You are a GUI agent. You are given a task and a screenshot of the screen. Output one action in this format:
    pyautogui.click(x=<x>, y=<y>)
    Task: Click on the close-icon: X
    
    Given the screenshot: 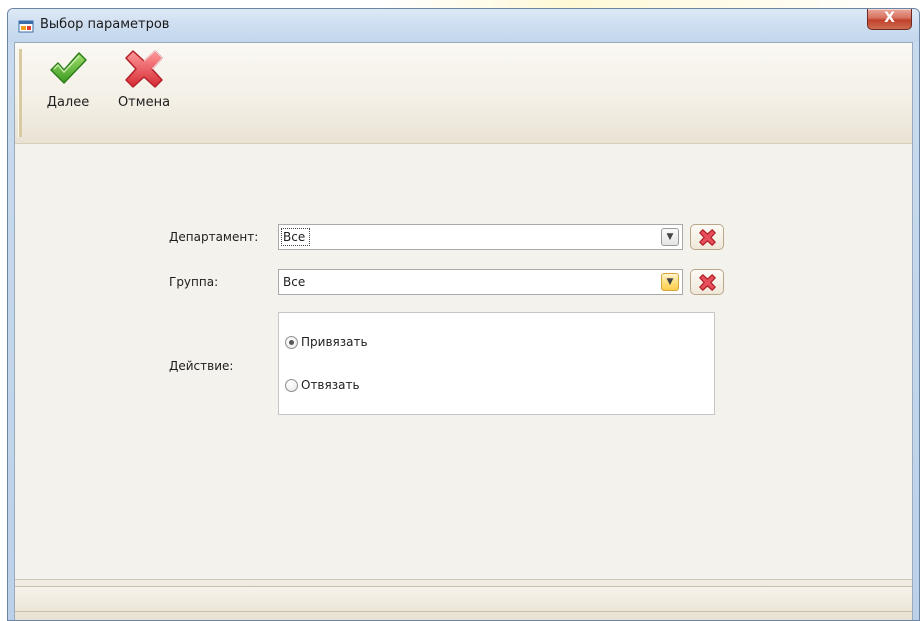 What is the action you would take?
    pyautogui.click(x=889, y=18)
    